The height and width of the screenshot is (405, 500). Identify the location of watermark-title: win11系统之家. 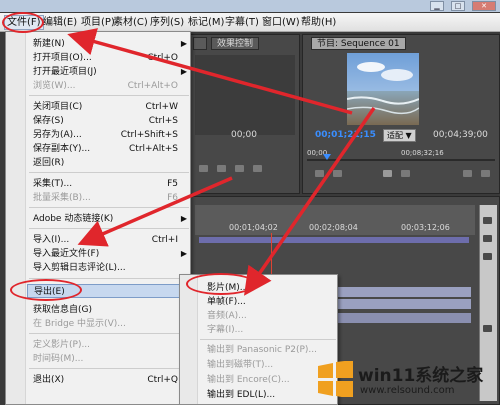
(421, 376).